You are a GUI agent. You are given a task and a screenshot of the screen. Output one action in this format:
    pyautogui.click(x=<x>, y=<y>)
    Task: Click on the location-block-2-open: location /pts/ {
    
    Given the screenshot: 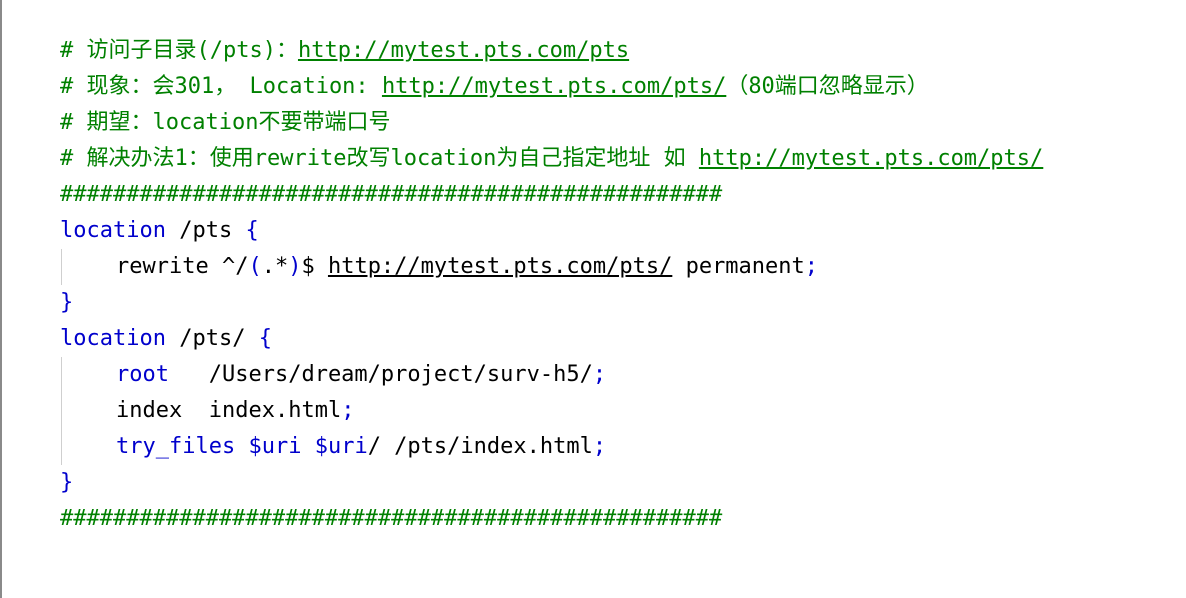 What is the action you would take?
    pyautogui.click(x=623, y=339)
    